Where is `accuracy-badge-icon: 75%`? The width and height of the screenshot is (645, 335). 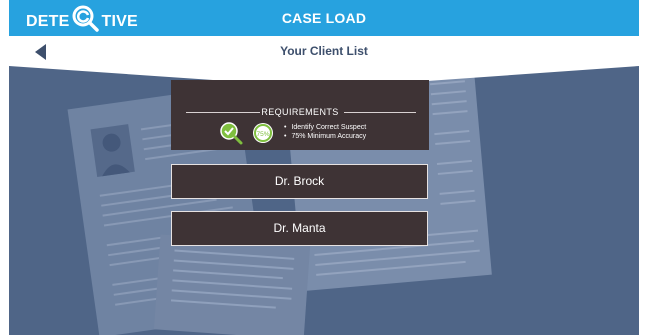 accuracy-badge-icon: 75% is located at coordinates (263, 133).